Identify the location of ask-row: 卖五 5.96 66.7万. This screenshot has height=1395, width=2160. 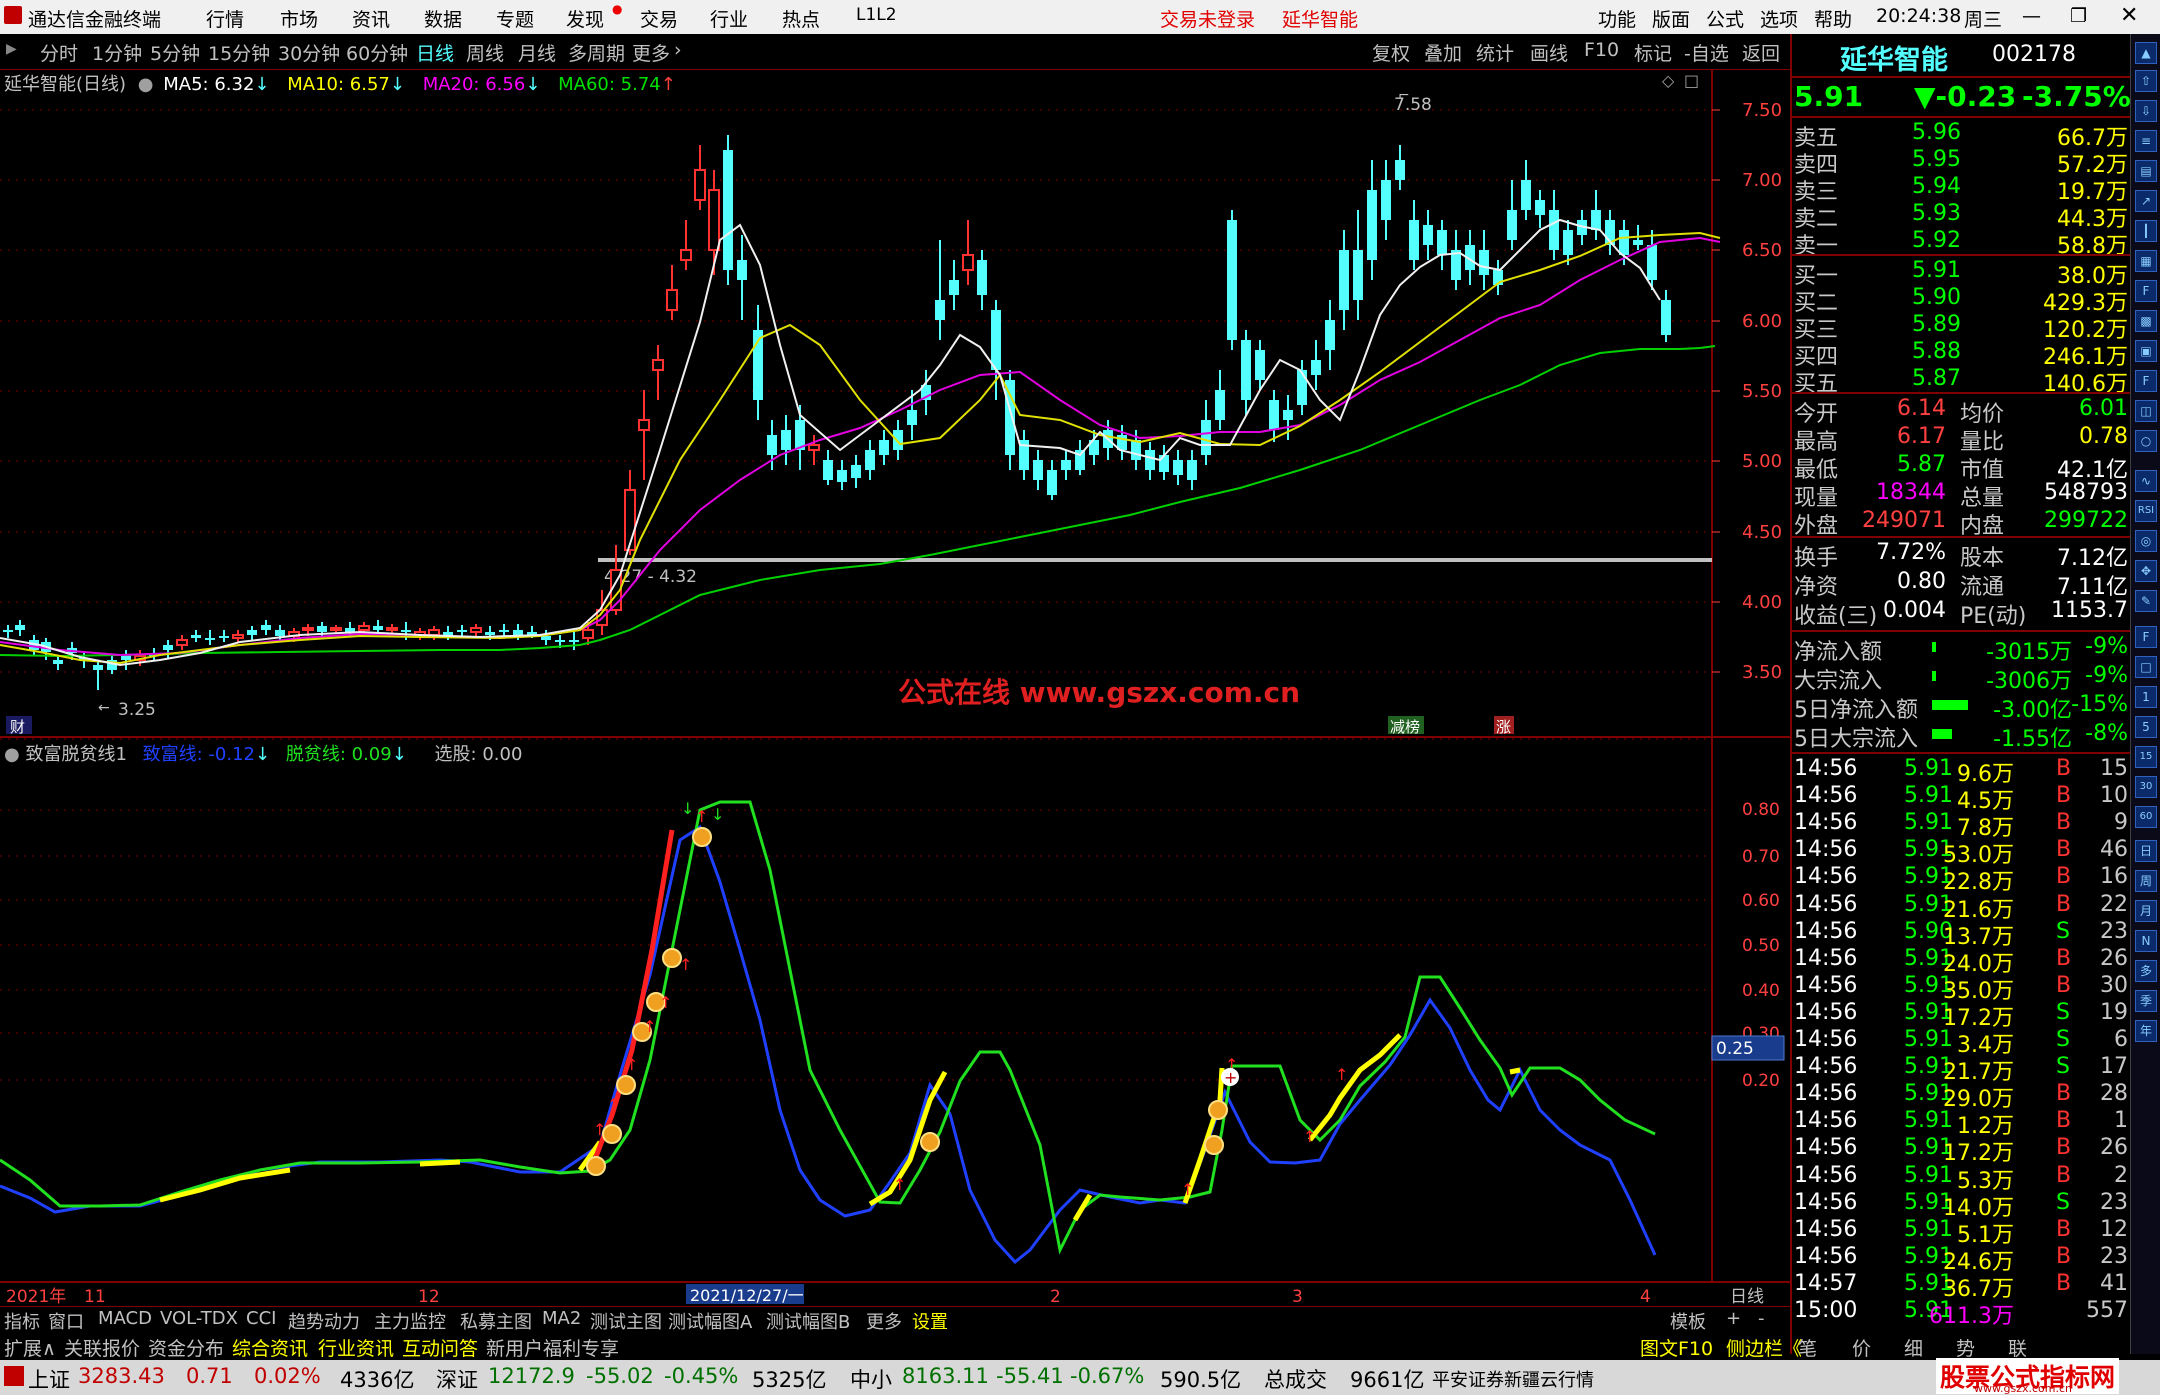
(1962, 135).